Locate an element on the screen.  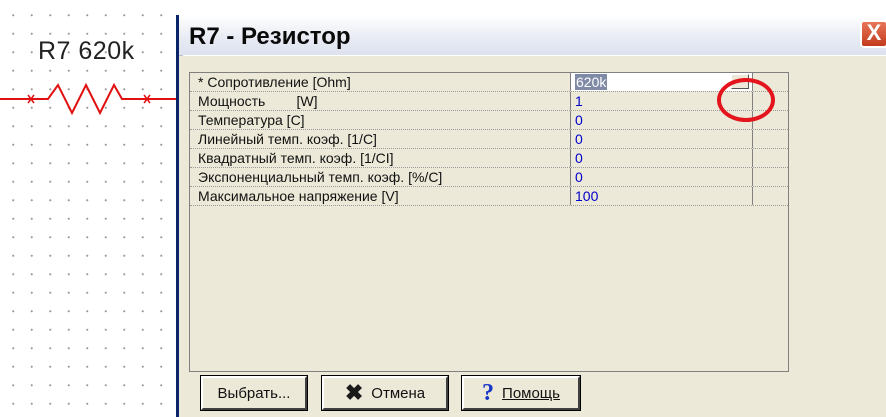
property-name: Мощность [W] is located at coordinates (380, 101).